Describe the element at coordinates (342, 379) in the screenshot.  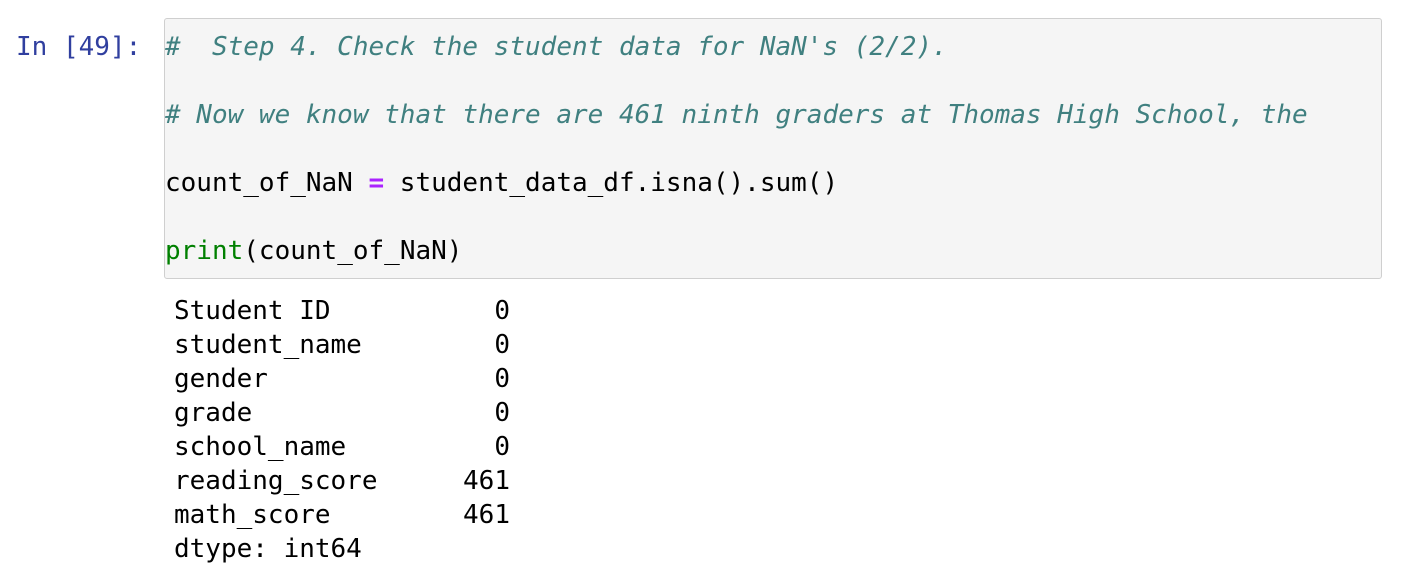
I see `output-row: gender 0` at that location.